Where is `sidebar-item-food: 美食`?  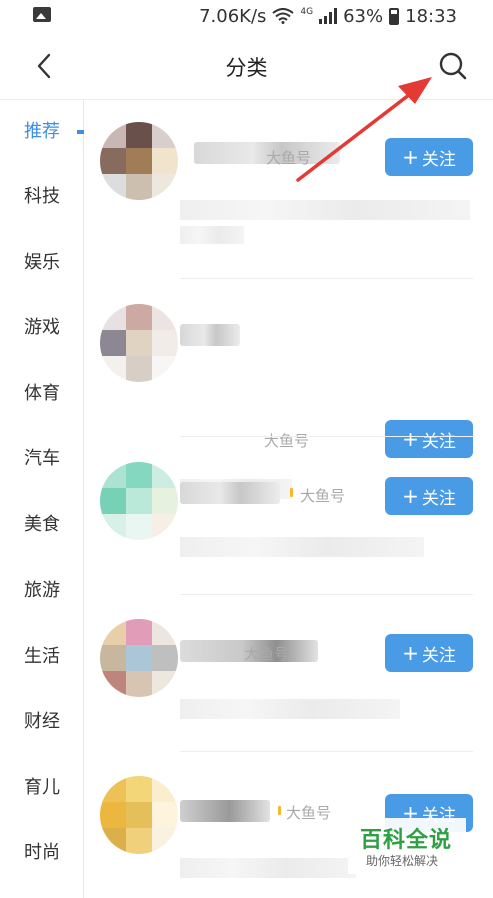 sidebar-item-food: 美食 is located at coordinates (42, 525).